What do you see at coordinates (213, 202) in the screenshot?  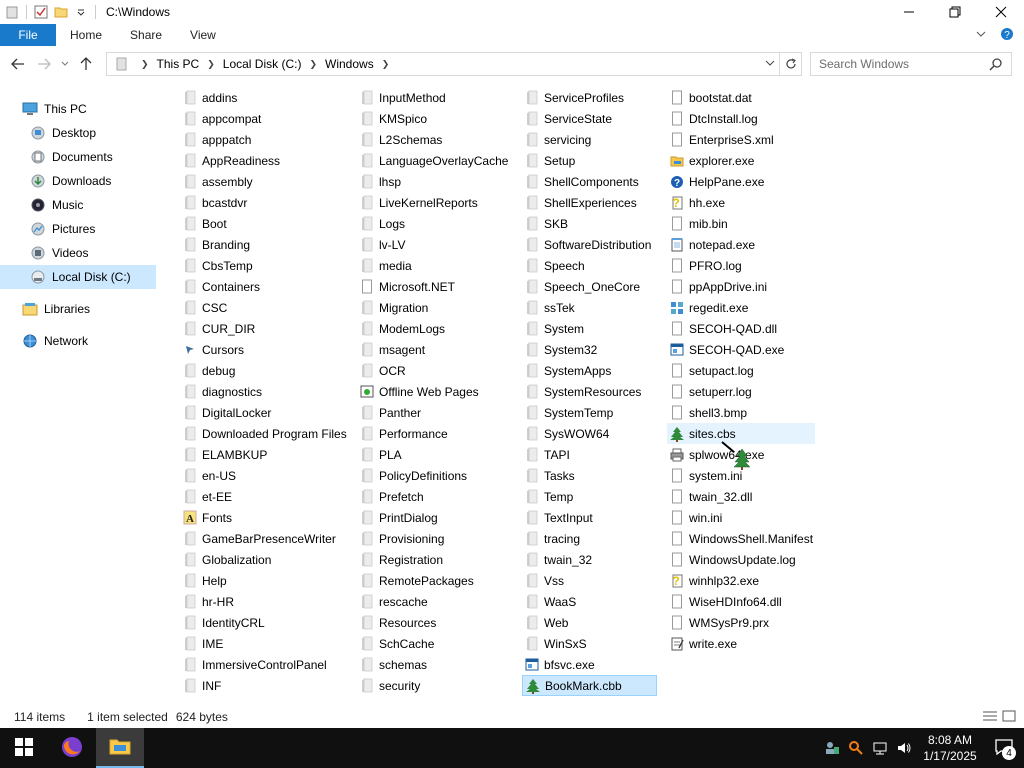 I see `file-item-bcastdvr: bcastdvr` at bounding box center [213, 202].